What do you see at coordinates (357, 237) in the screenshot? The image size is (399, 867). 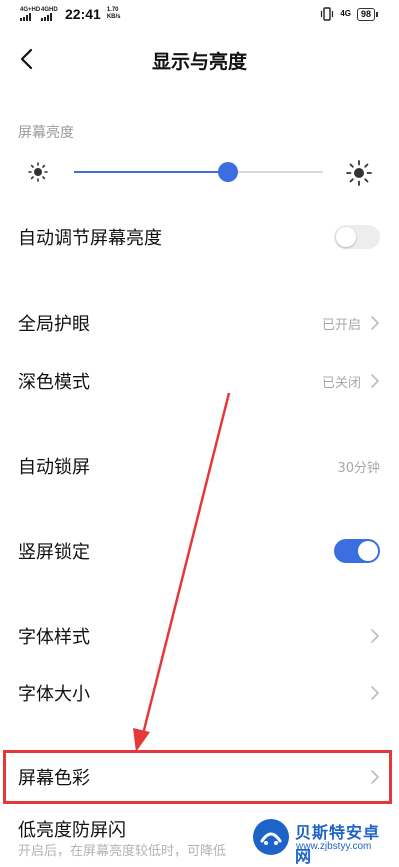 I see `auto-brightness-toggle` at bounding box center [357, 237].